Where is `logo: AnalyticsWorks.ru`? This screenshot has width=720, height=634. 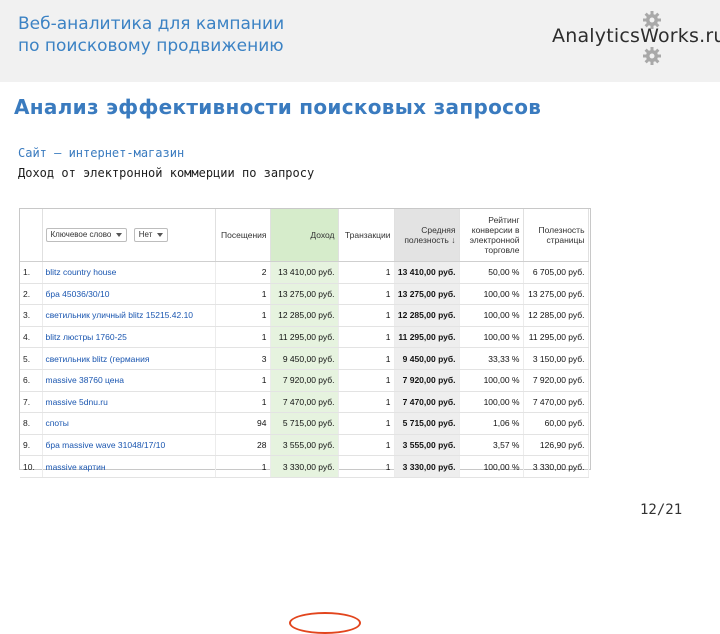
logo: AnalyticsWorks.ru is located at coordinates (636, 38).